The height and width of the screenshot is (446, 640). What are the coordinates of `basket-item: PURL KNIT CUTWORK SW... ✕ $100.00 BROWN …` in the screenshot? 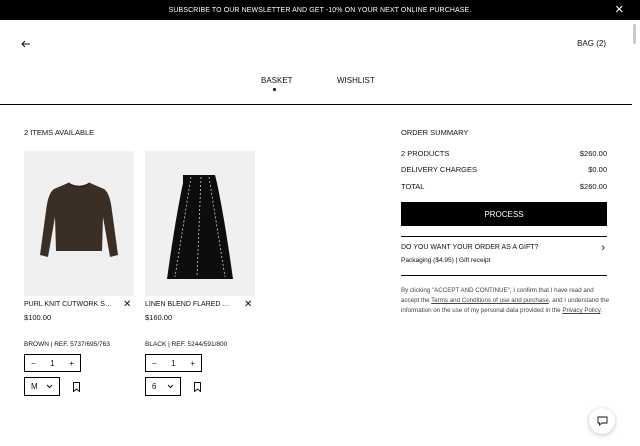 It's located at (79, 273).